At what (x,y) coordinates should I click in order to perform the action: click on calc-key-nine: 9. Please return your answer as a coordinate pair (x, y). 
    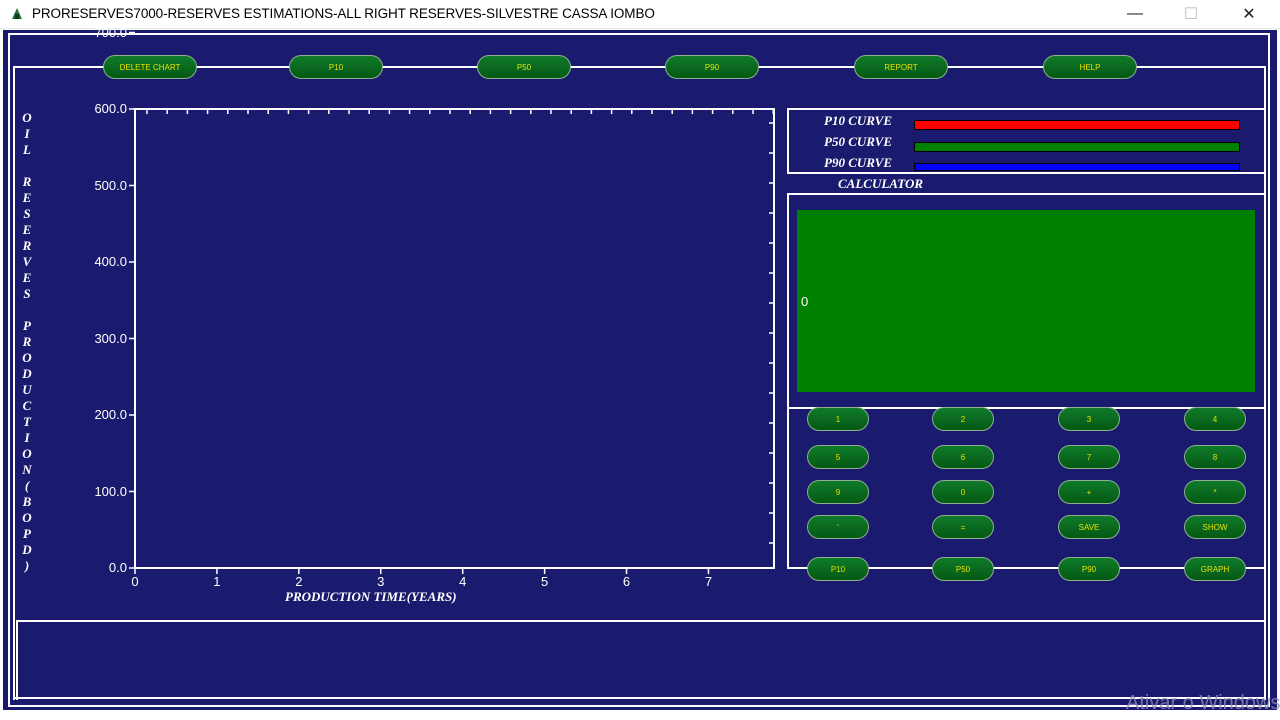
    Looking at the image, I should click on (838, 492).